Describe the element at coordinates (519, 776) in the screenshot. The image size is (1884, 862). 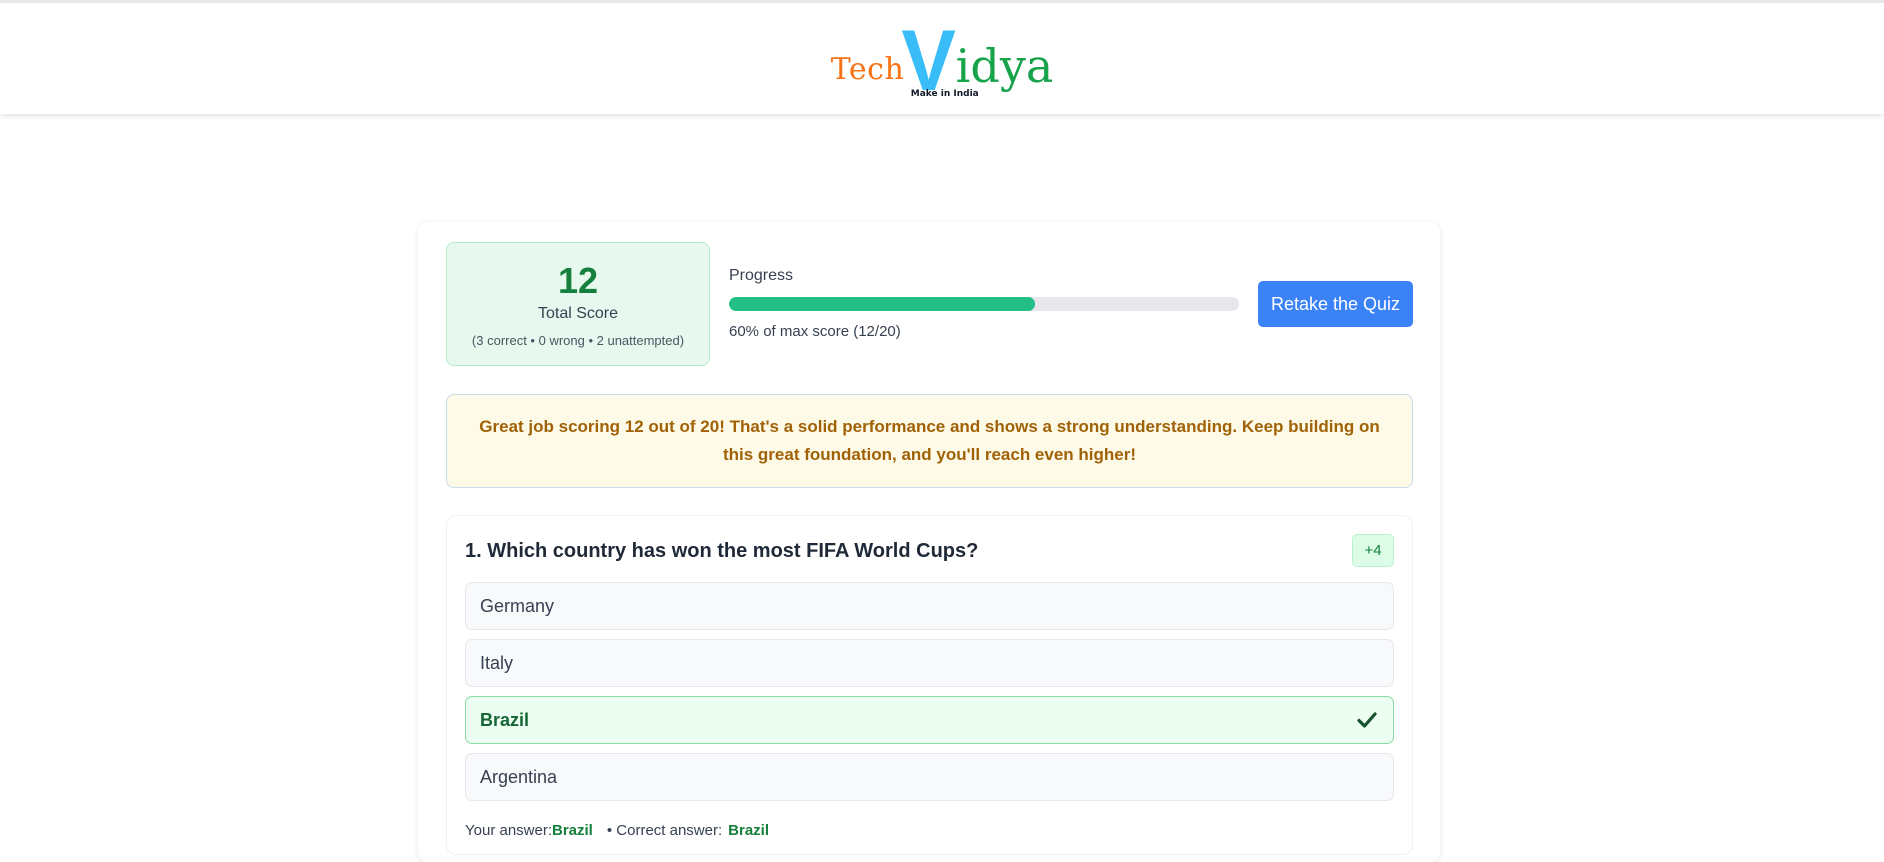
I see `option-label: Argentina` at that location.